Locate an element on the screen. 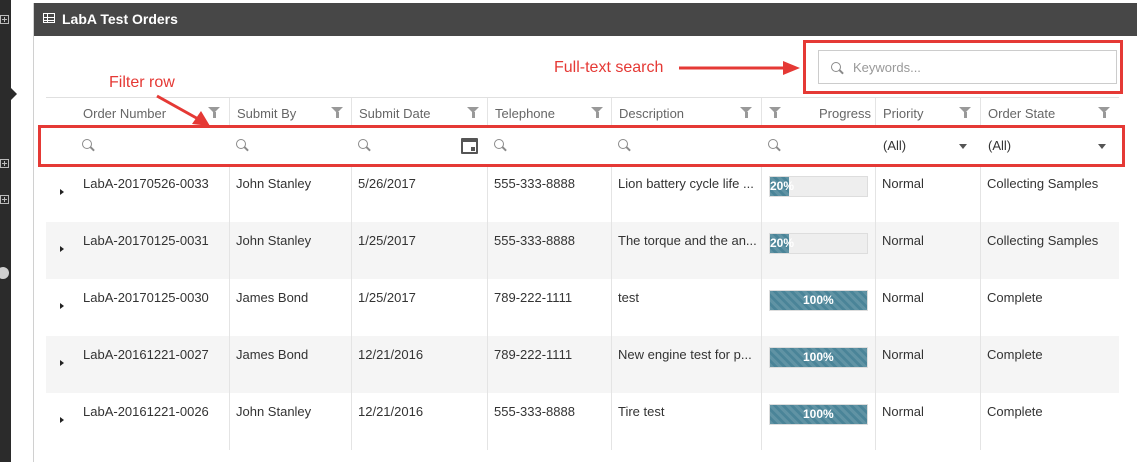  search-arrow-head is located at coordinates (791, 68).